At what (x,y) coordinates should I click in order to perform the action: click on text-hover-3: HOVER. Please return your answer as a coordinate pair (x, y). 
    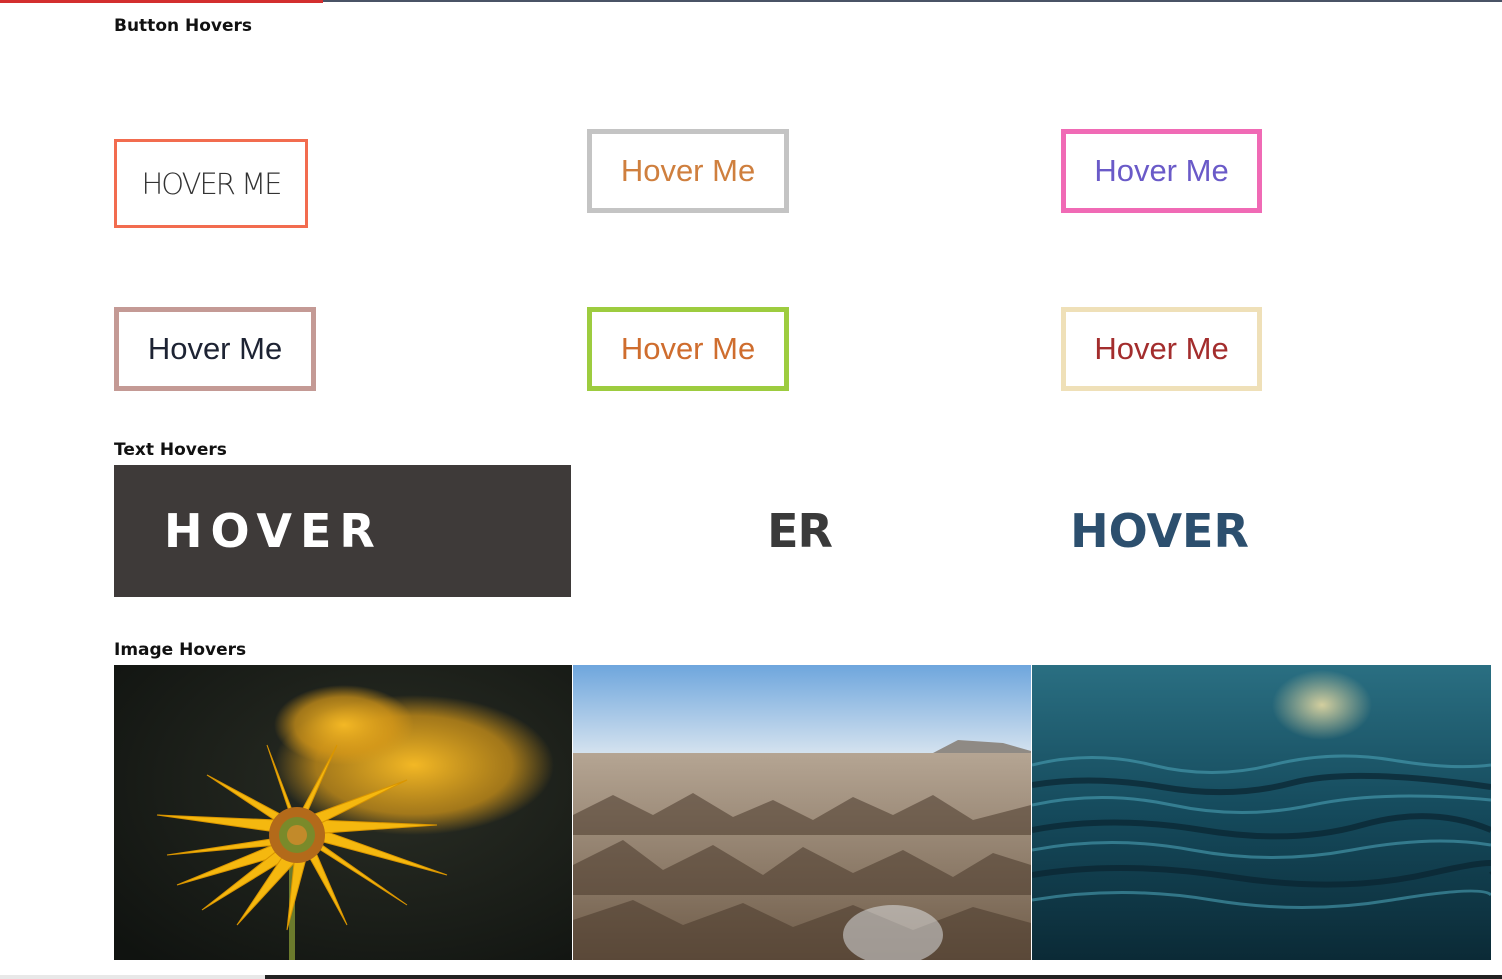
    Looking at the image, I should click on (1159, 531).